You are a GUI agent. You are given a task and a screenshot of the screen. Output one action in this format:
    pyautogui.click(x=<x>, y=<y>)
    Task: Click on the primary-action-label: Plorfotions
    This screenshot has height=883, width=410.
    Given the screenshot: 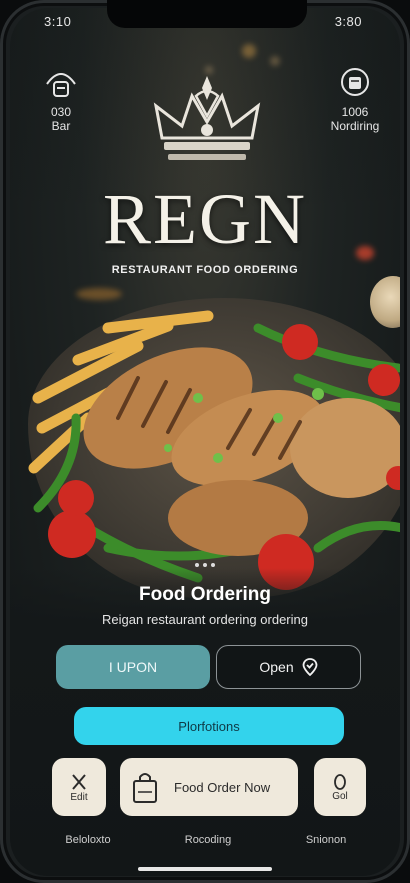 What is the action you would take?
    pyautogui.click(x=209, y=726)
    